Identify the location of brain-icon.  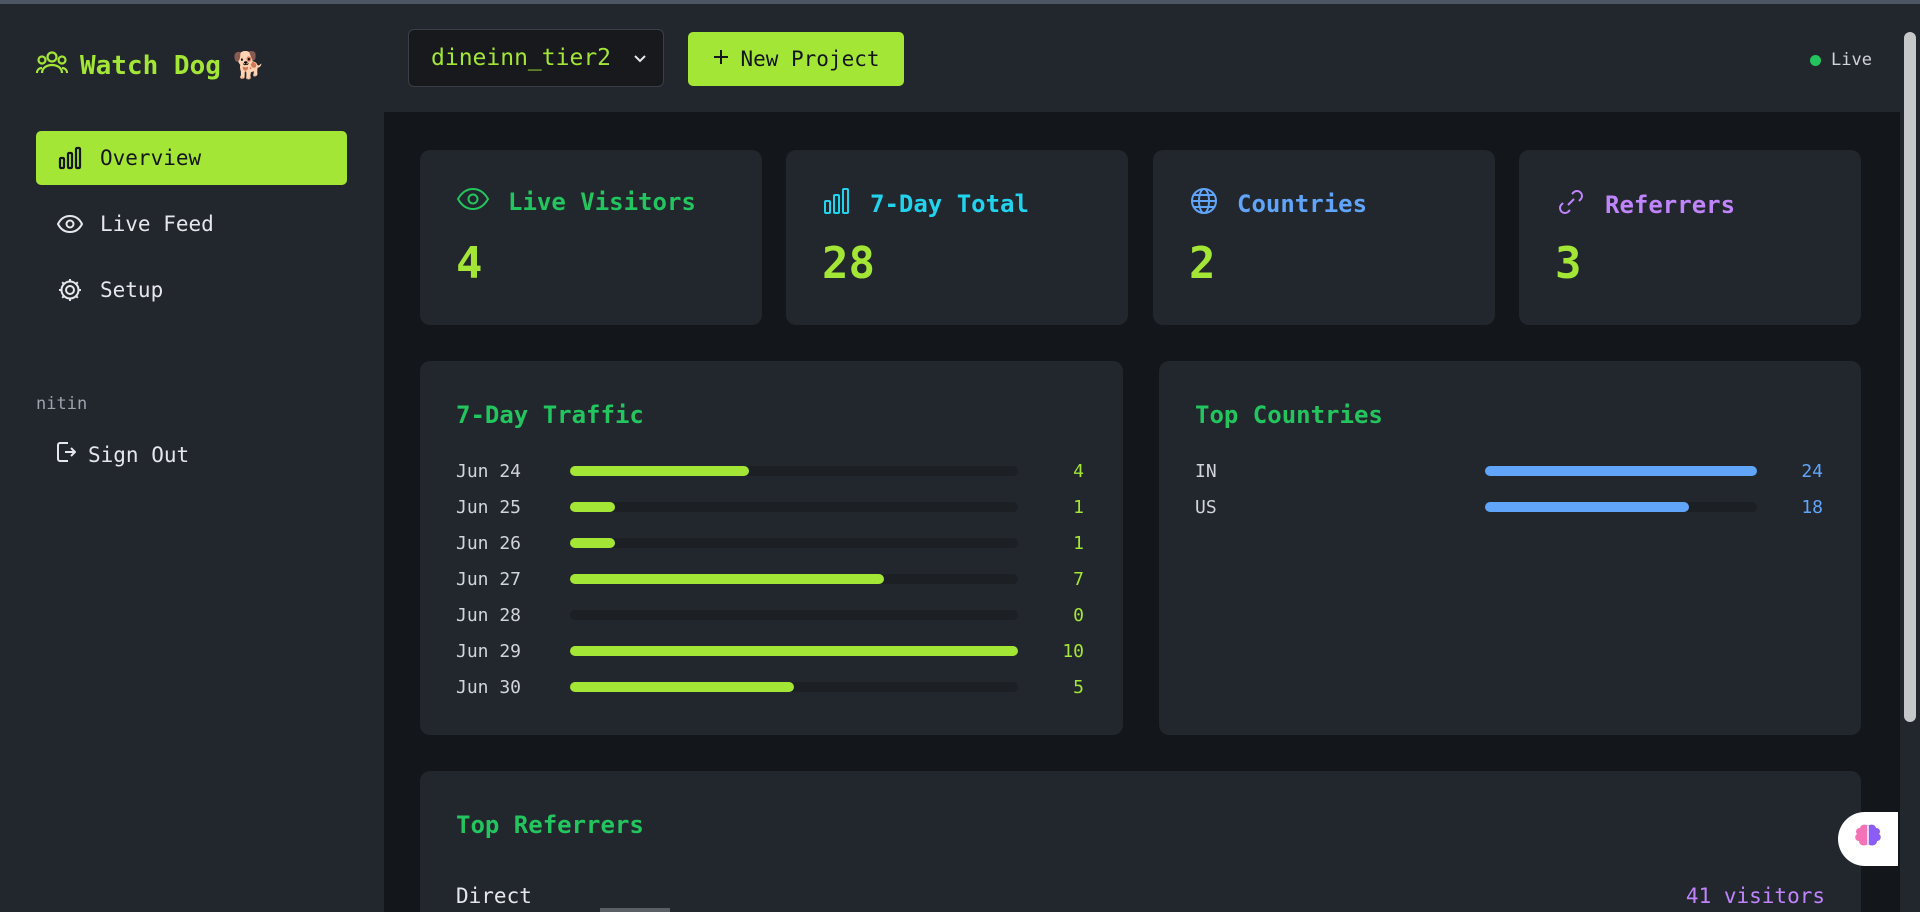
(1868, 839).